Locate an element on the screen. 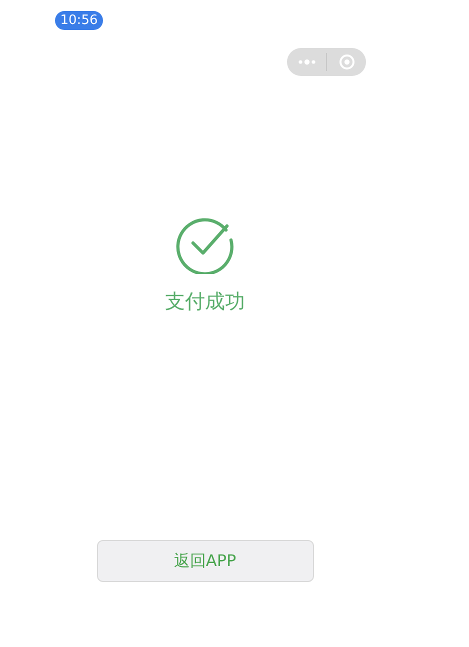 The image size is (469, 647). more-icon is located at coordinates (307, 62).